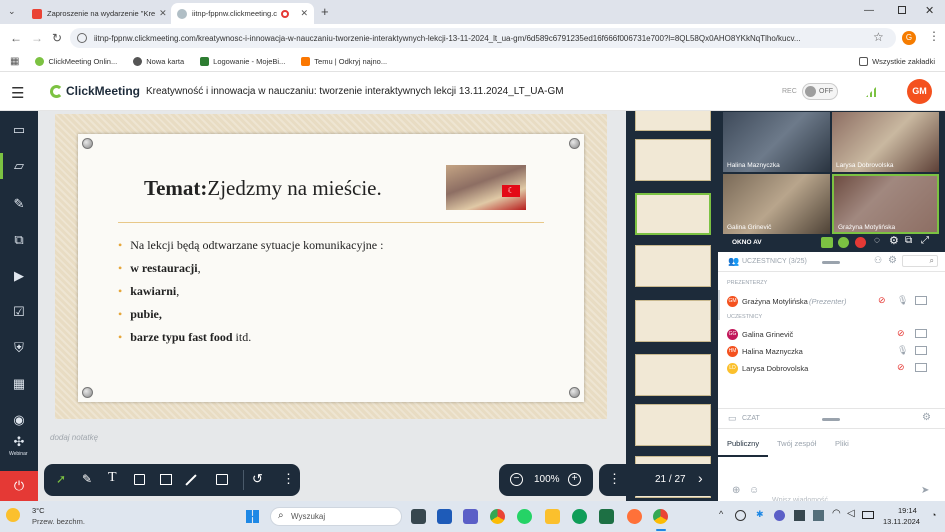 The height and width of the screenshot is (532, 945). Describe the element at coordinates (87, 479) in the screenshot. I see `pen-icon: ✎` at that location.